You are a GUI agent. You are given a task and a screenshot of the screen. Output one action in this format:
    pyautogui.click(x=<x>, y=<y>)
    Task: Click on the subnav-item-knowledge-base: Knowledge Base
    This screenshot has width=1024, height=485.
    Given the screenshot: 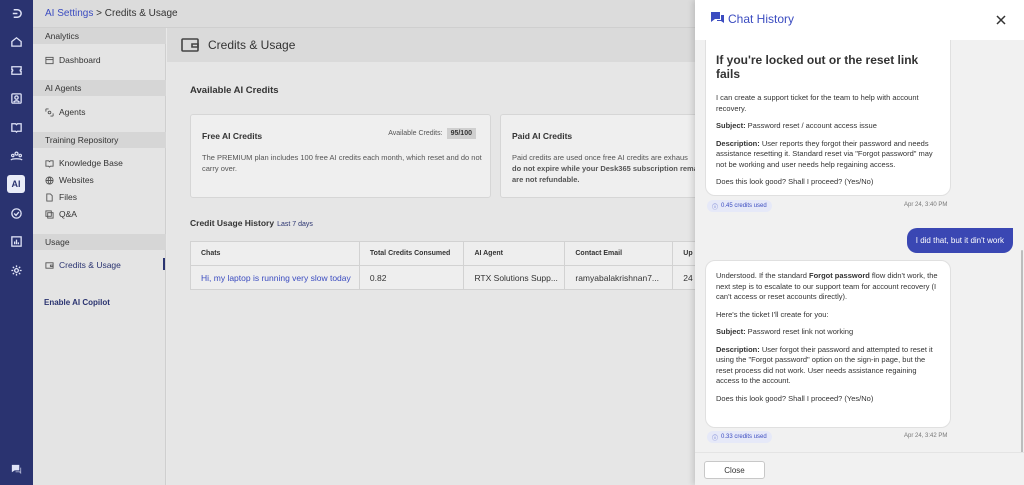 What is the action you would take?
    pyautogui.click(x=84, y=163)
    